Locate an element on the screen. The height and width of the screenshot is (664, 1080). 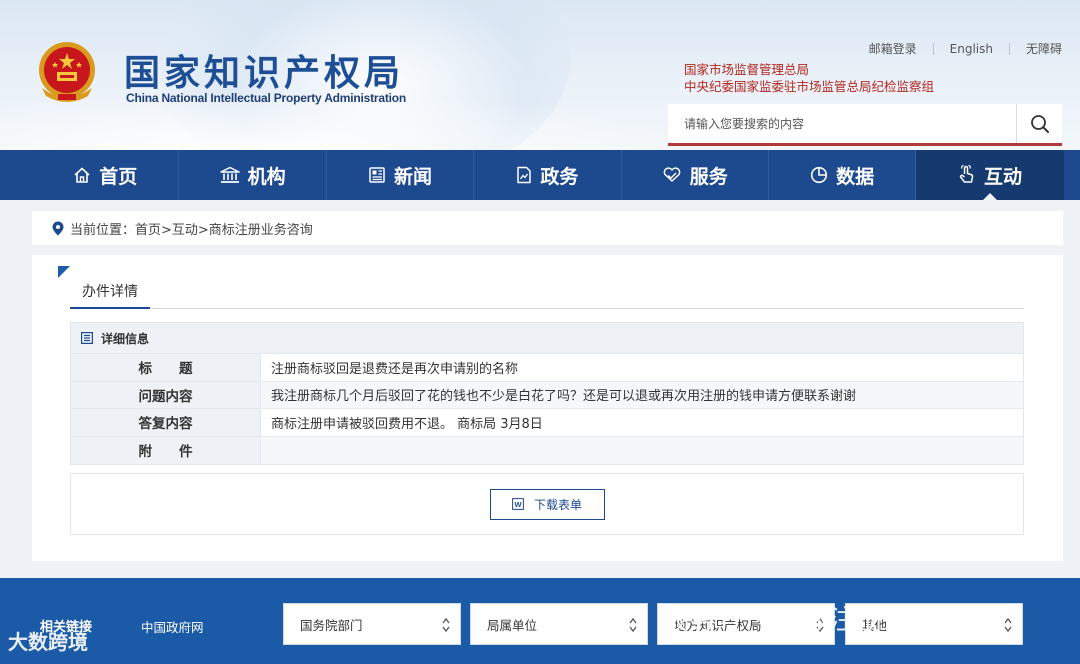
location-pin-icon is located at coordinates (58, 228).